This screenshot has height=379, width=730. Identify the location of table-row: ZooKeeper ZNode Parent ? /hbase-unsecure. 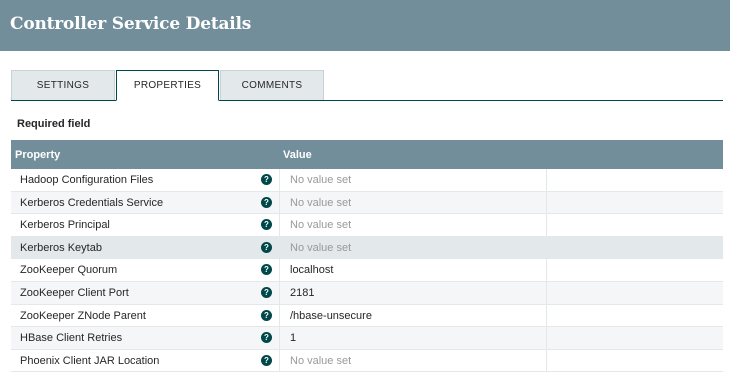
(367, 316).